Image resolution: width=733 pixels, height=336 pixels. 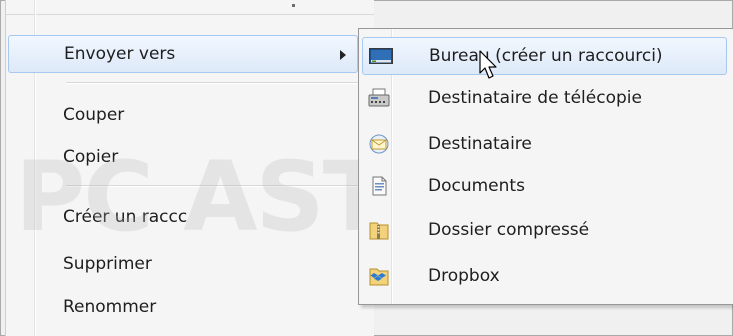 I want to click on menu-item-label: Copier, so click(x=91, y=157).